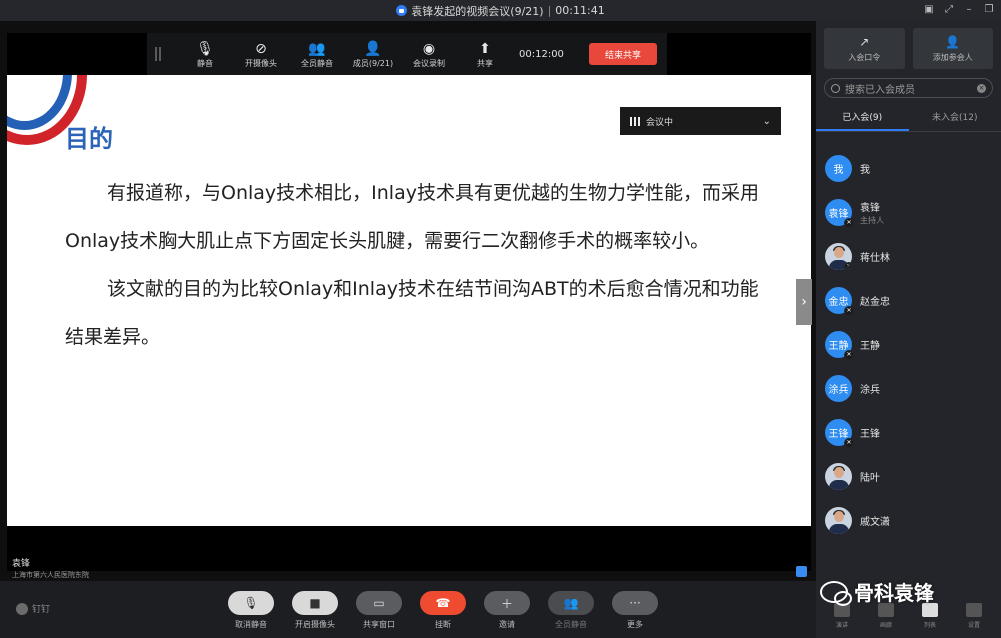  I want to click on avatar: 金忠 ✕, so click(839, 301).